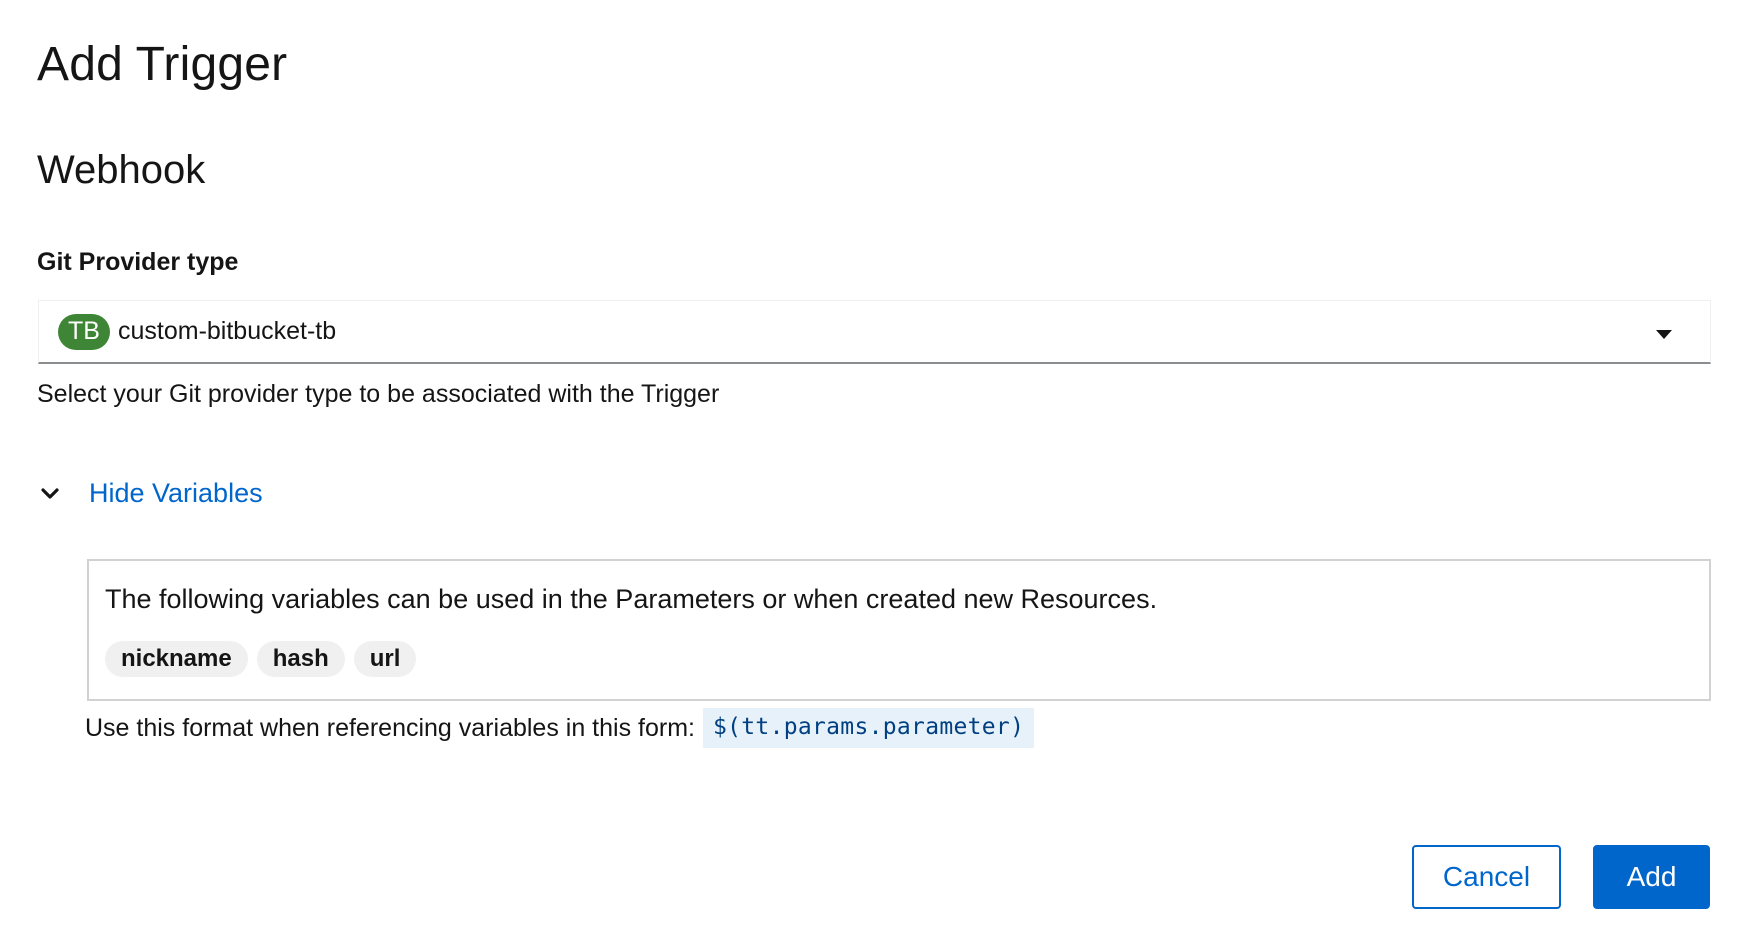 Image resolution: width=1754 pixels, height=934 pixels. I want to click on chevron-down-icon, so click(50, 494).